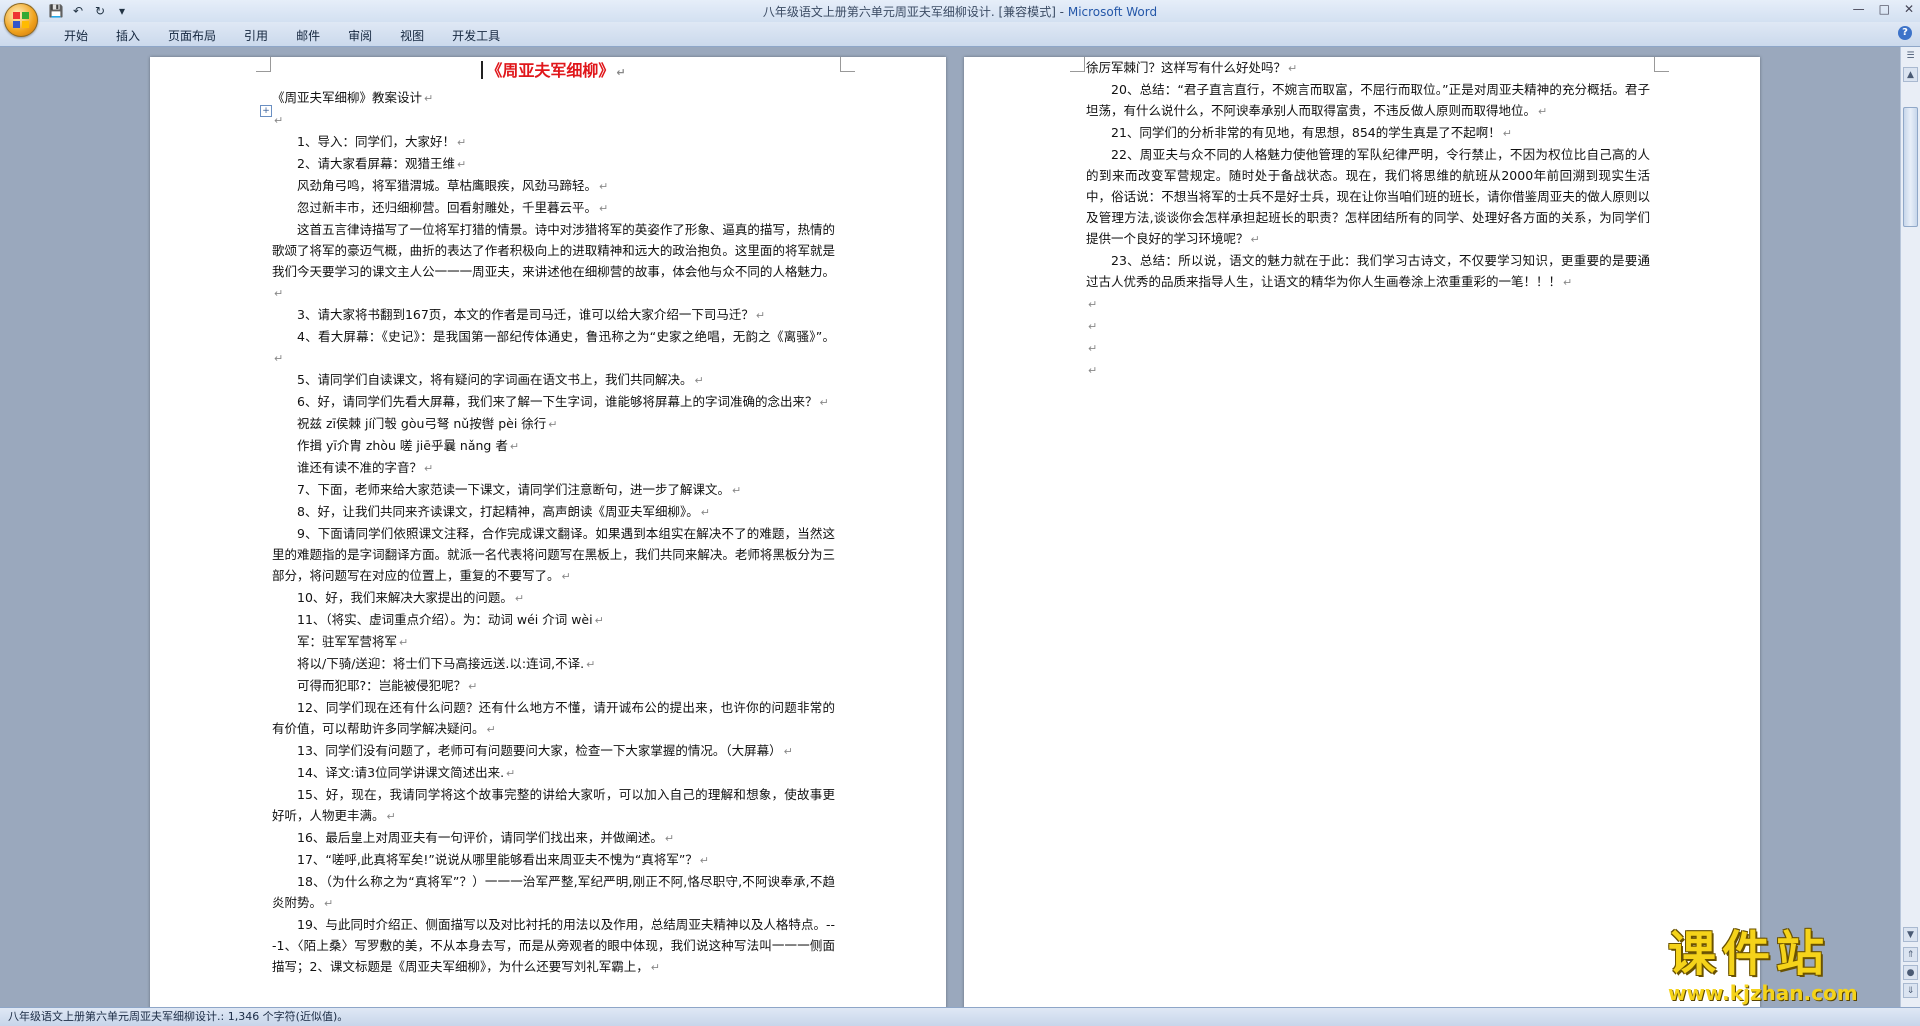  Describe the element at coordinates (1910, 74) in the screenshot. I see `scroll-up-icon: ▲` at that location.